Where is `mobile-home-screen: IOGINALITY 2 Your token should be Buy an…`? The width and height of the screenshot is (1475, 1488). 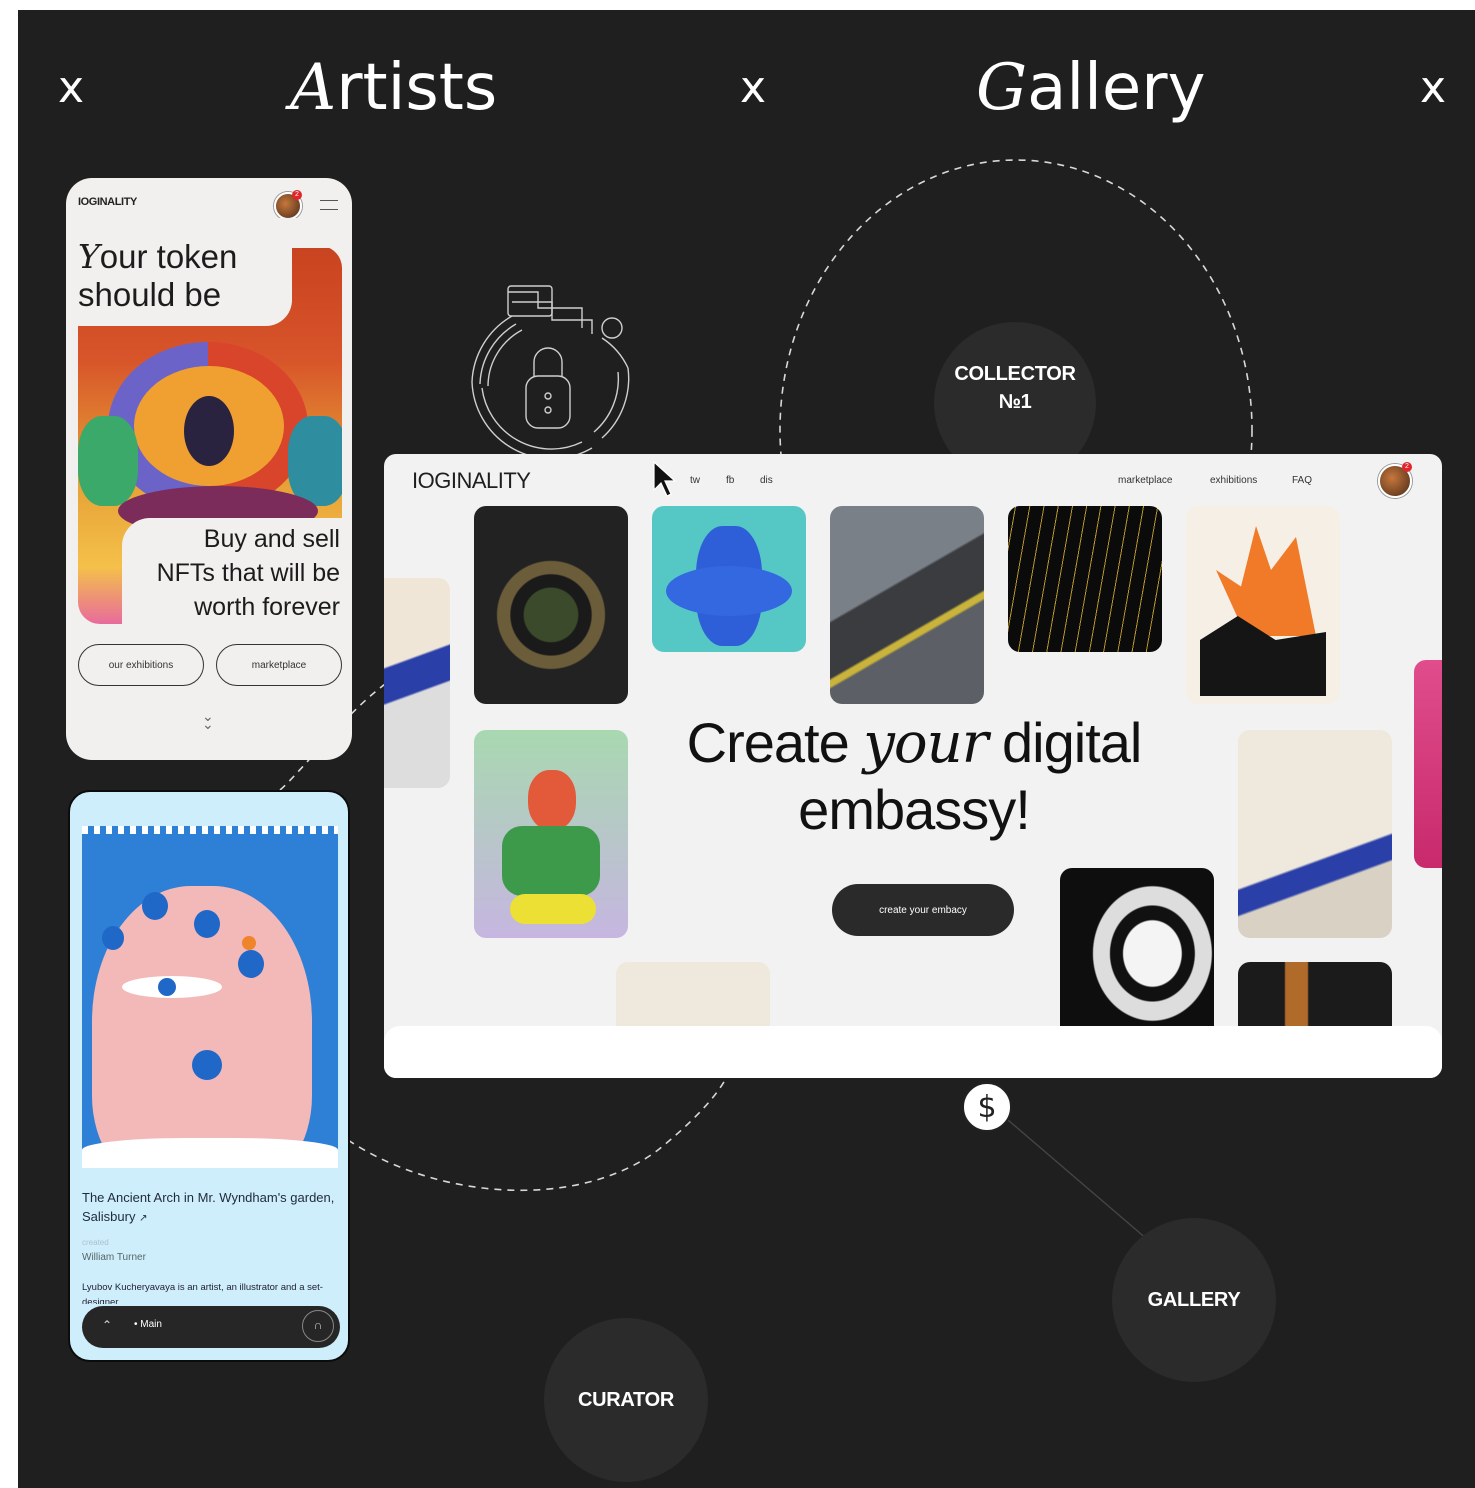
mobile-home-screen: IOGINALITY 2 Your token should be Buy an… is located at coordinates (209, 469).